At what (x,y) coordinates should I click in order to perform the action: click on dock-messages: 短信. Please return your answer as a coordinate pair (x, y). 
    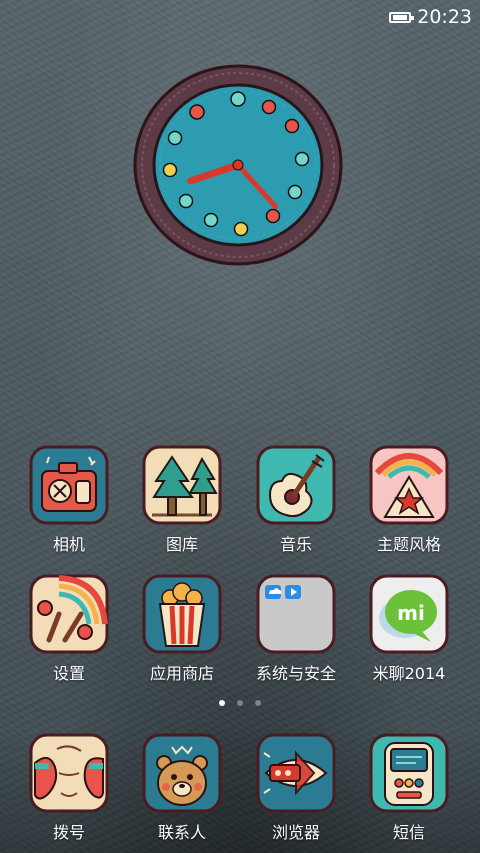
    Looking at the image, I should click on (409, 793).